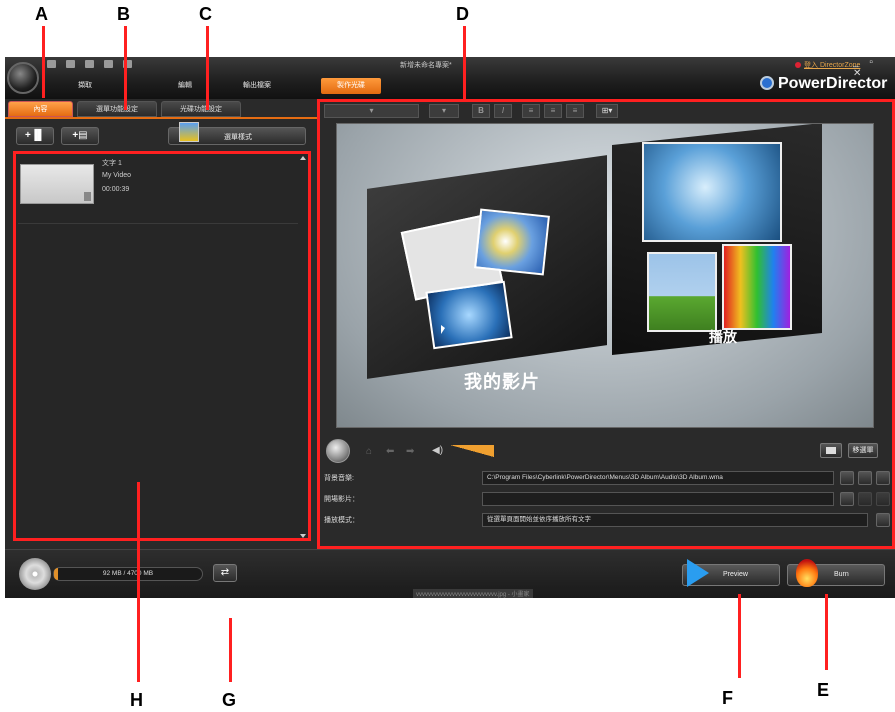 This screenshot has width=895, height=712. I want to click on menu-navigation-button: 移選單, so click(863, 450).